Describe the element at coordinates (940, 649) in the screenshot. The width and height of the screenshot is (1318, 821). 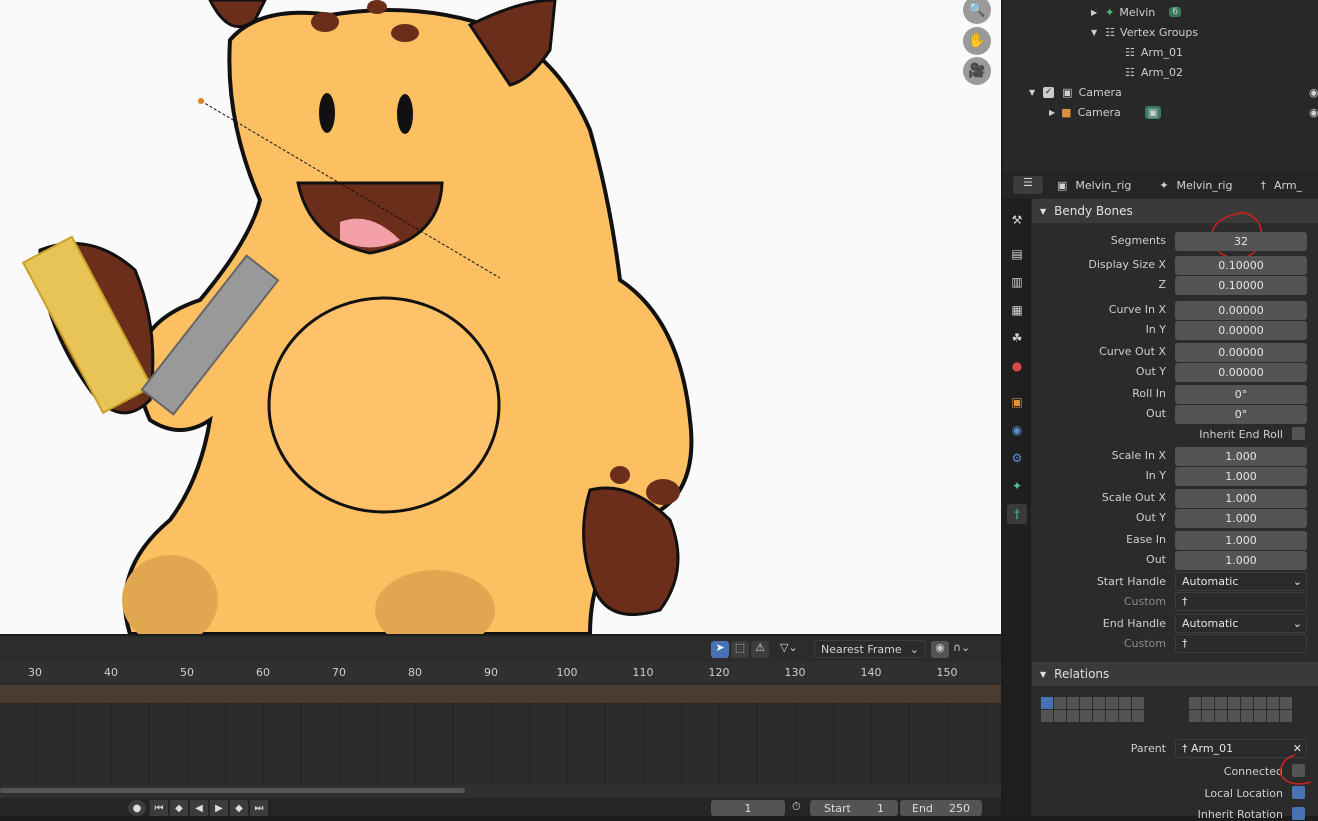
I see `proportional-edit-icon: ◉` at that location.